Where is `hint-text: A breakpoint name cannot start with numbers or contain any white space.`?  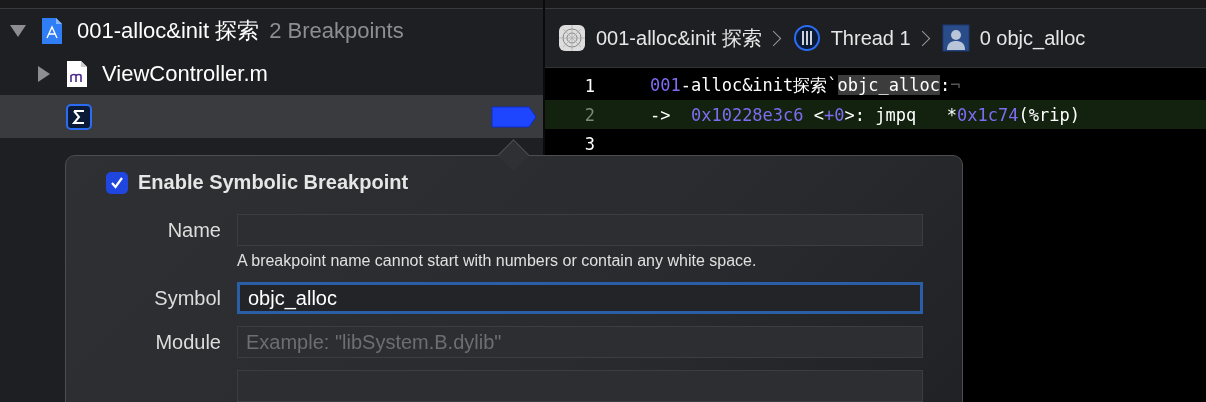 hint-text: A breakpoint name cannot start with numbers or contain any white space. is located at coordinates (497, 261).